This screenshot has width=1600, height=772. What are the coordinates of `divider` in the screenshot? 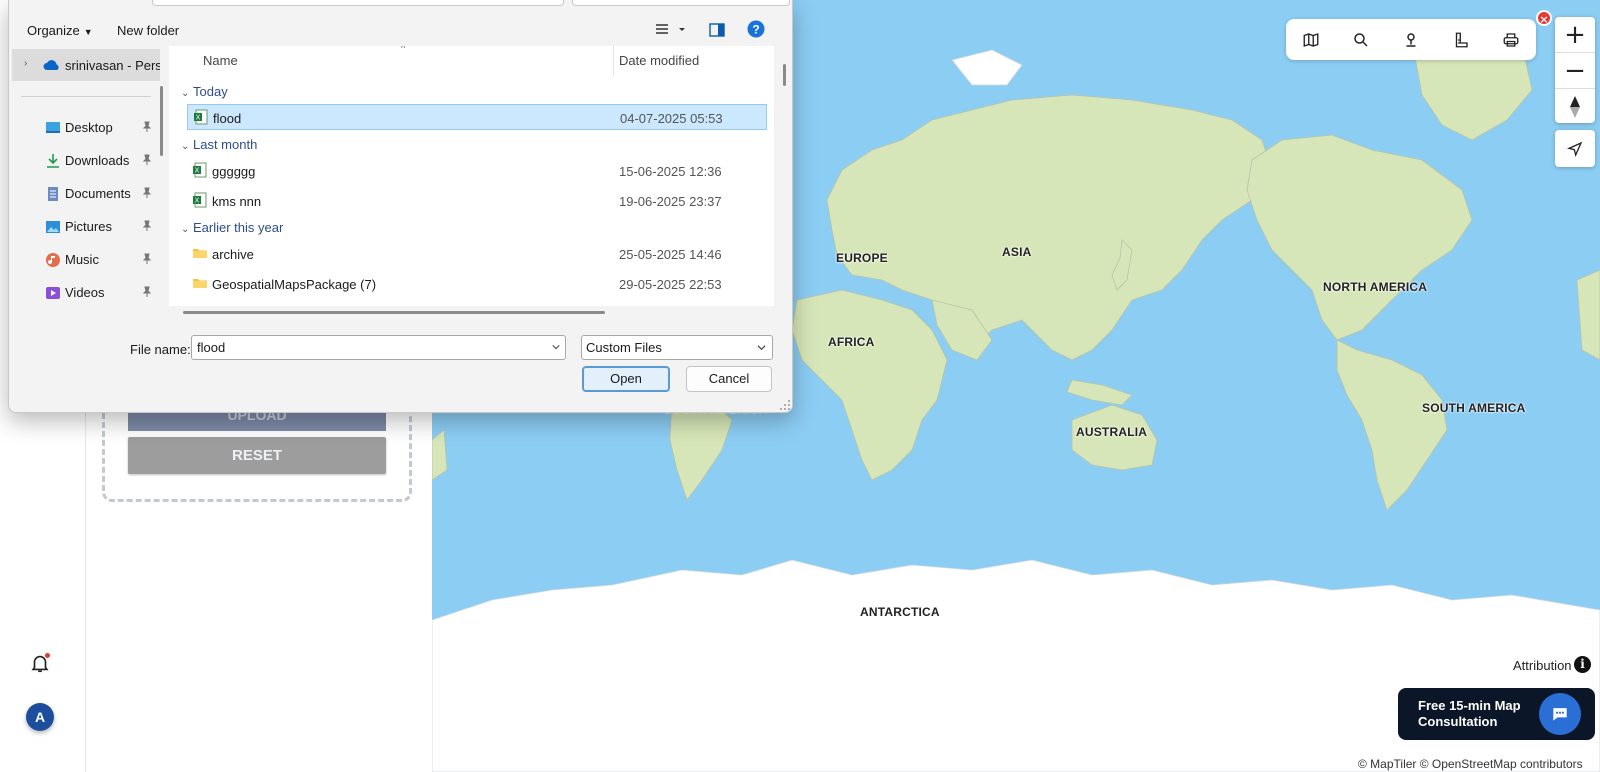 It's located at (86, 96).